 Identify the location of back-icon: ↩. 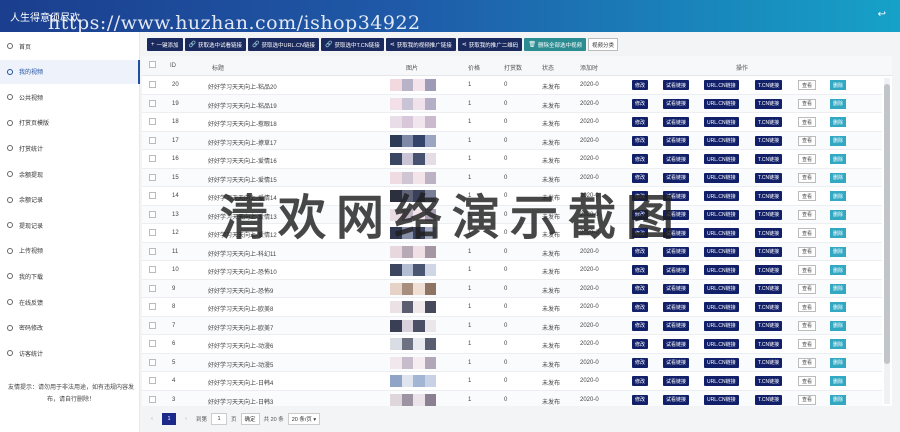
(882, 14).